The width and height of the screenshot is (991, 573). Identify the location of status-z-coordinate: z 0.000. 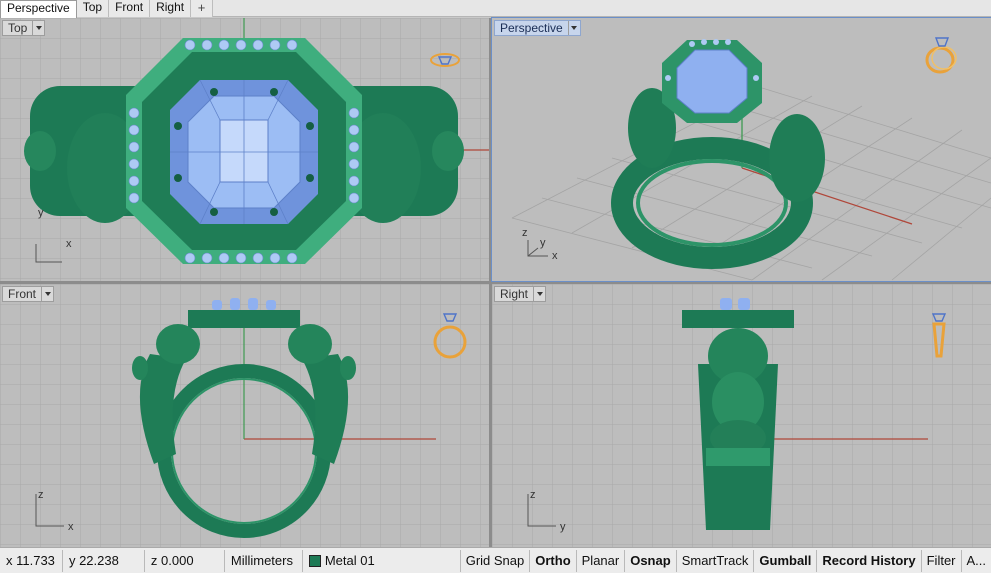
(185, 560).